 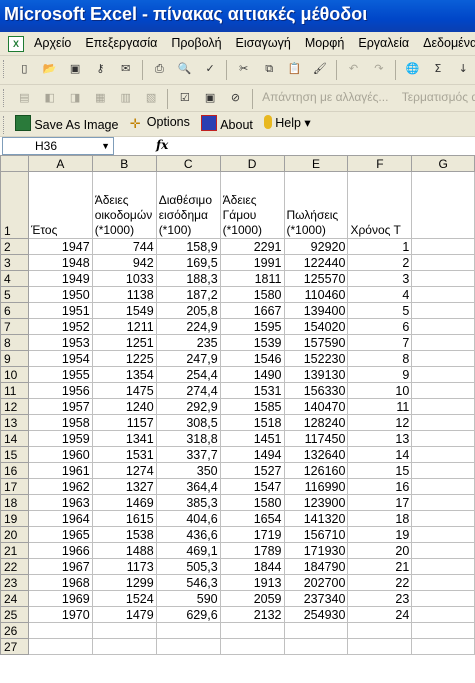 What do you see at coordinates (124, 518) in the screenshot?
I see `table-cell: 1615` at bounding box center [124, 518].